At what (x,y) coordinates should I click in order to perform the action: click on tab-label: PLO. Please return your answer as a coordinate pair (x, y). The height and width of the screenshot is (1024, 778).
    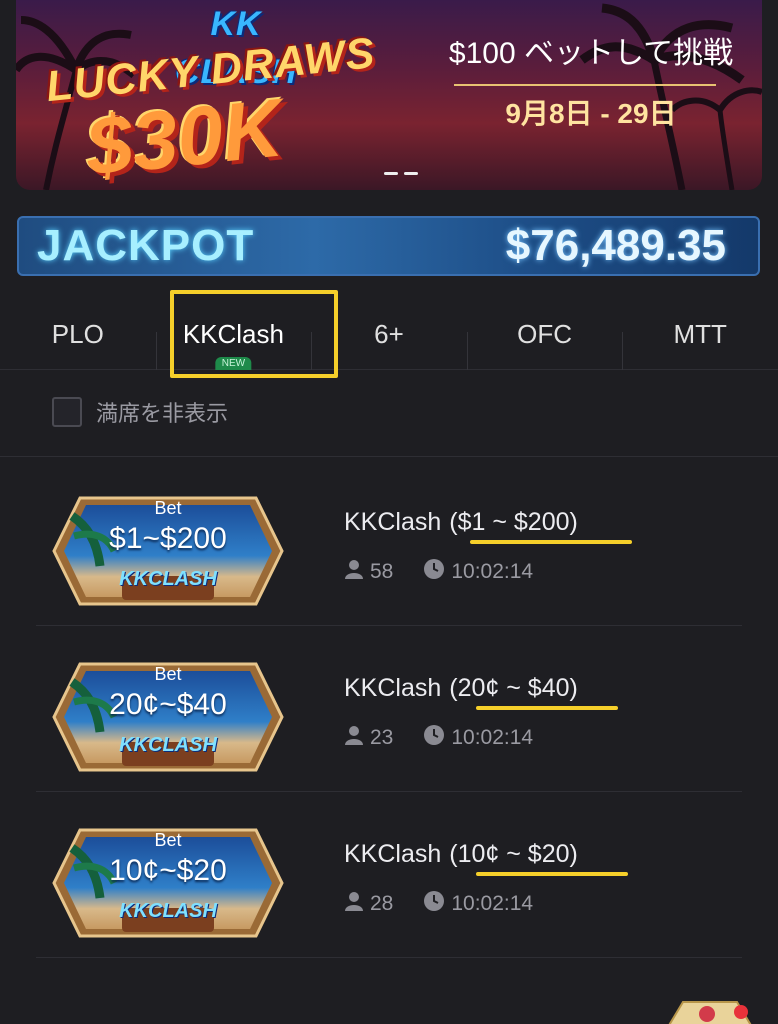
    Looking at the image, I should click on (77, 334).